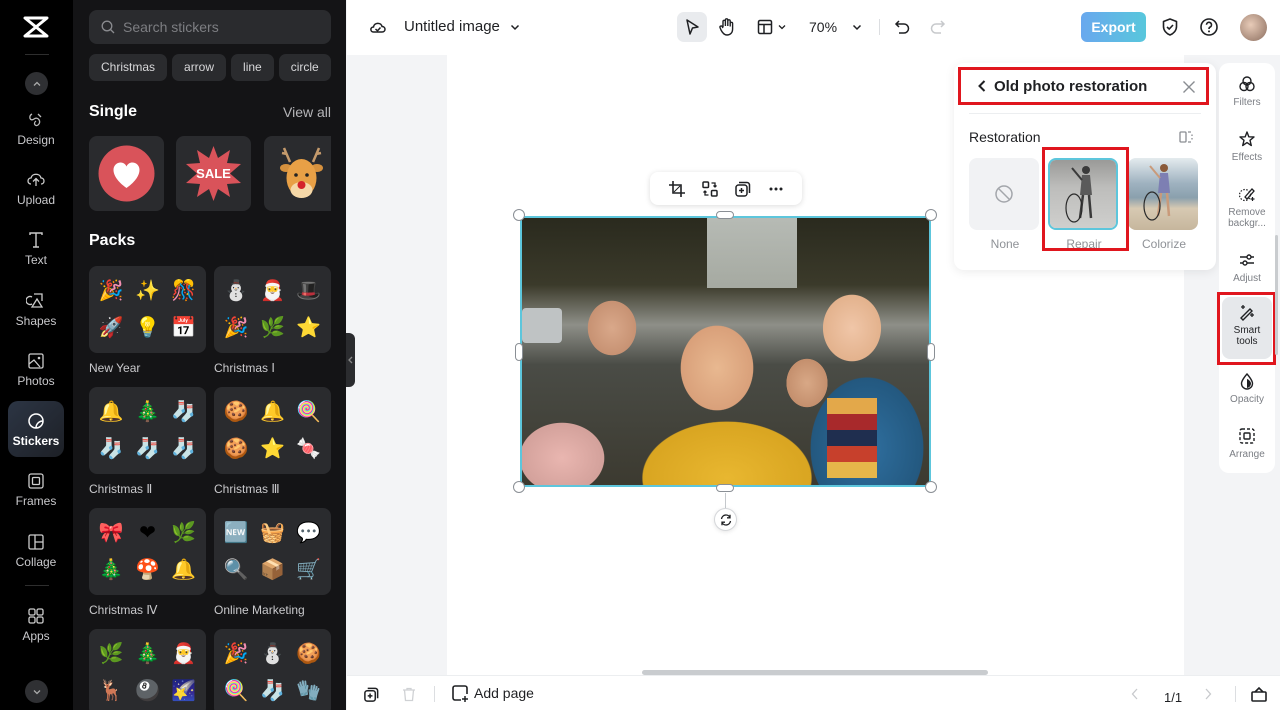  I want to click on tool-opacity: Opacity, so click(1247, 385).